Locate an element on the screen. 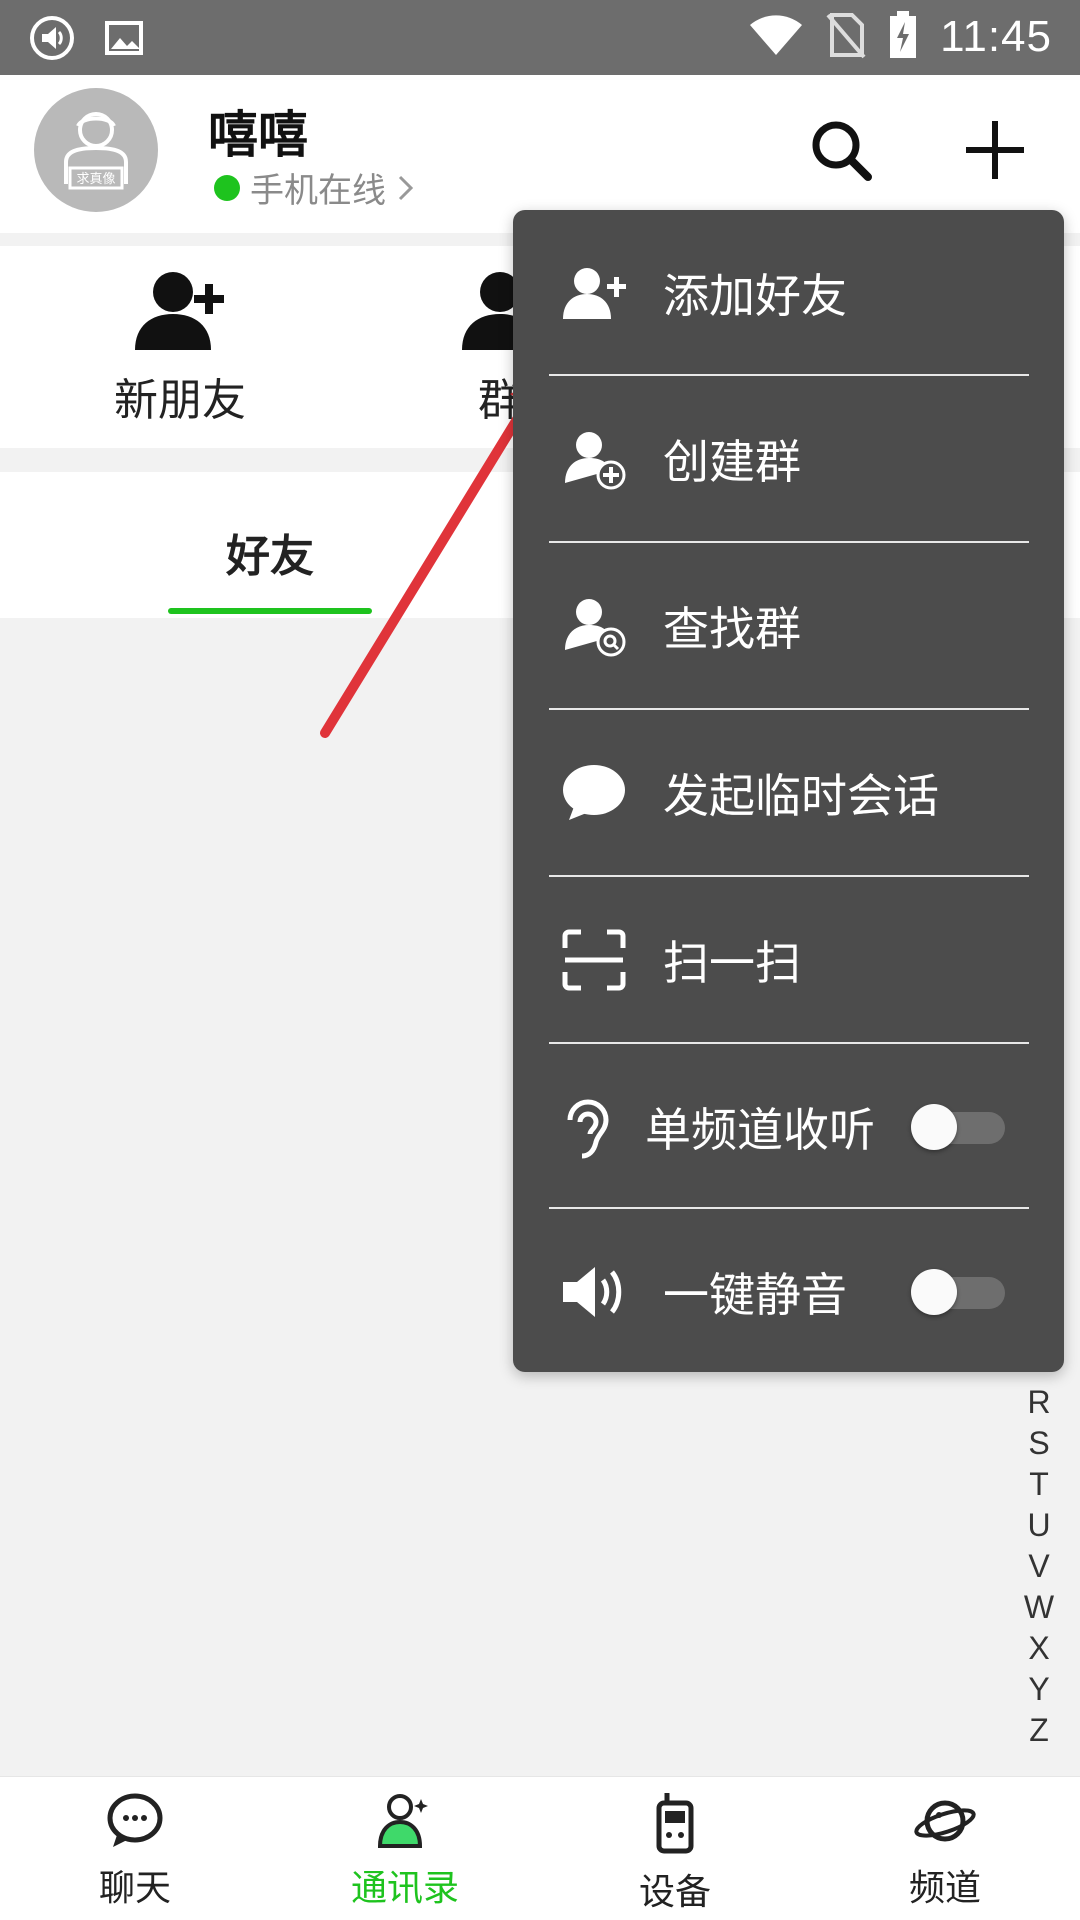 The height and width of the screenshot is (1920, 1080). online-status: 手机在线 is located at coordinates (315, 187).